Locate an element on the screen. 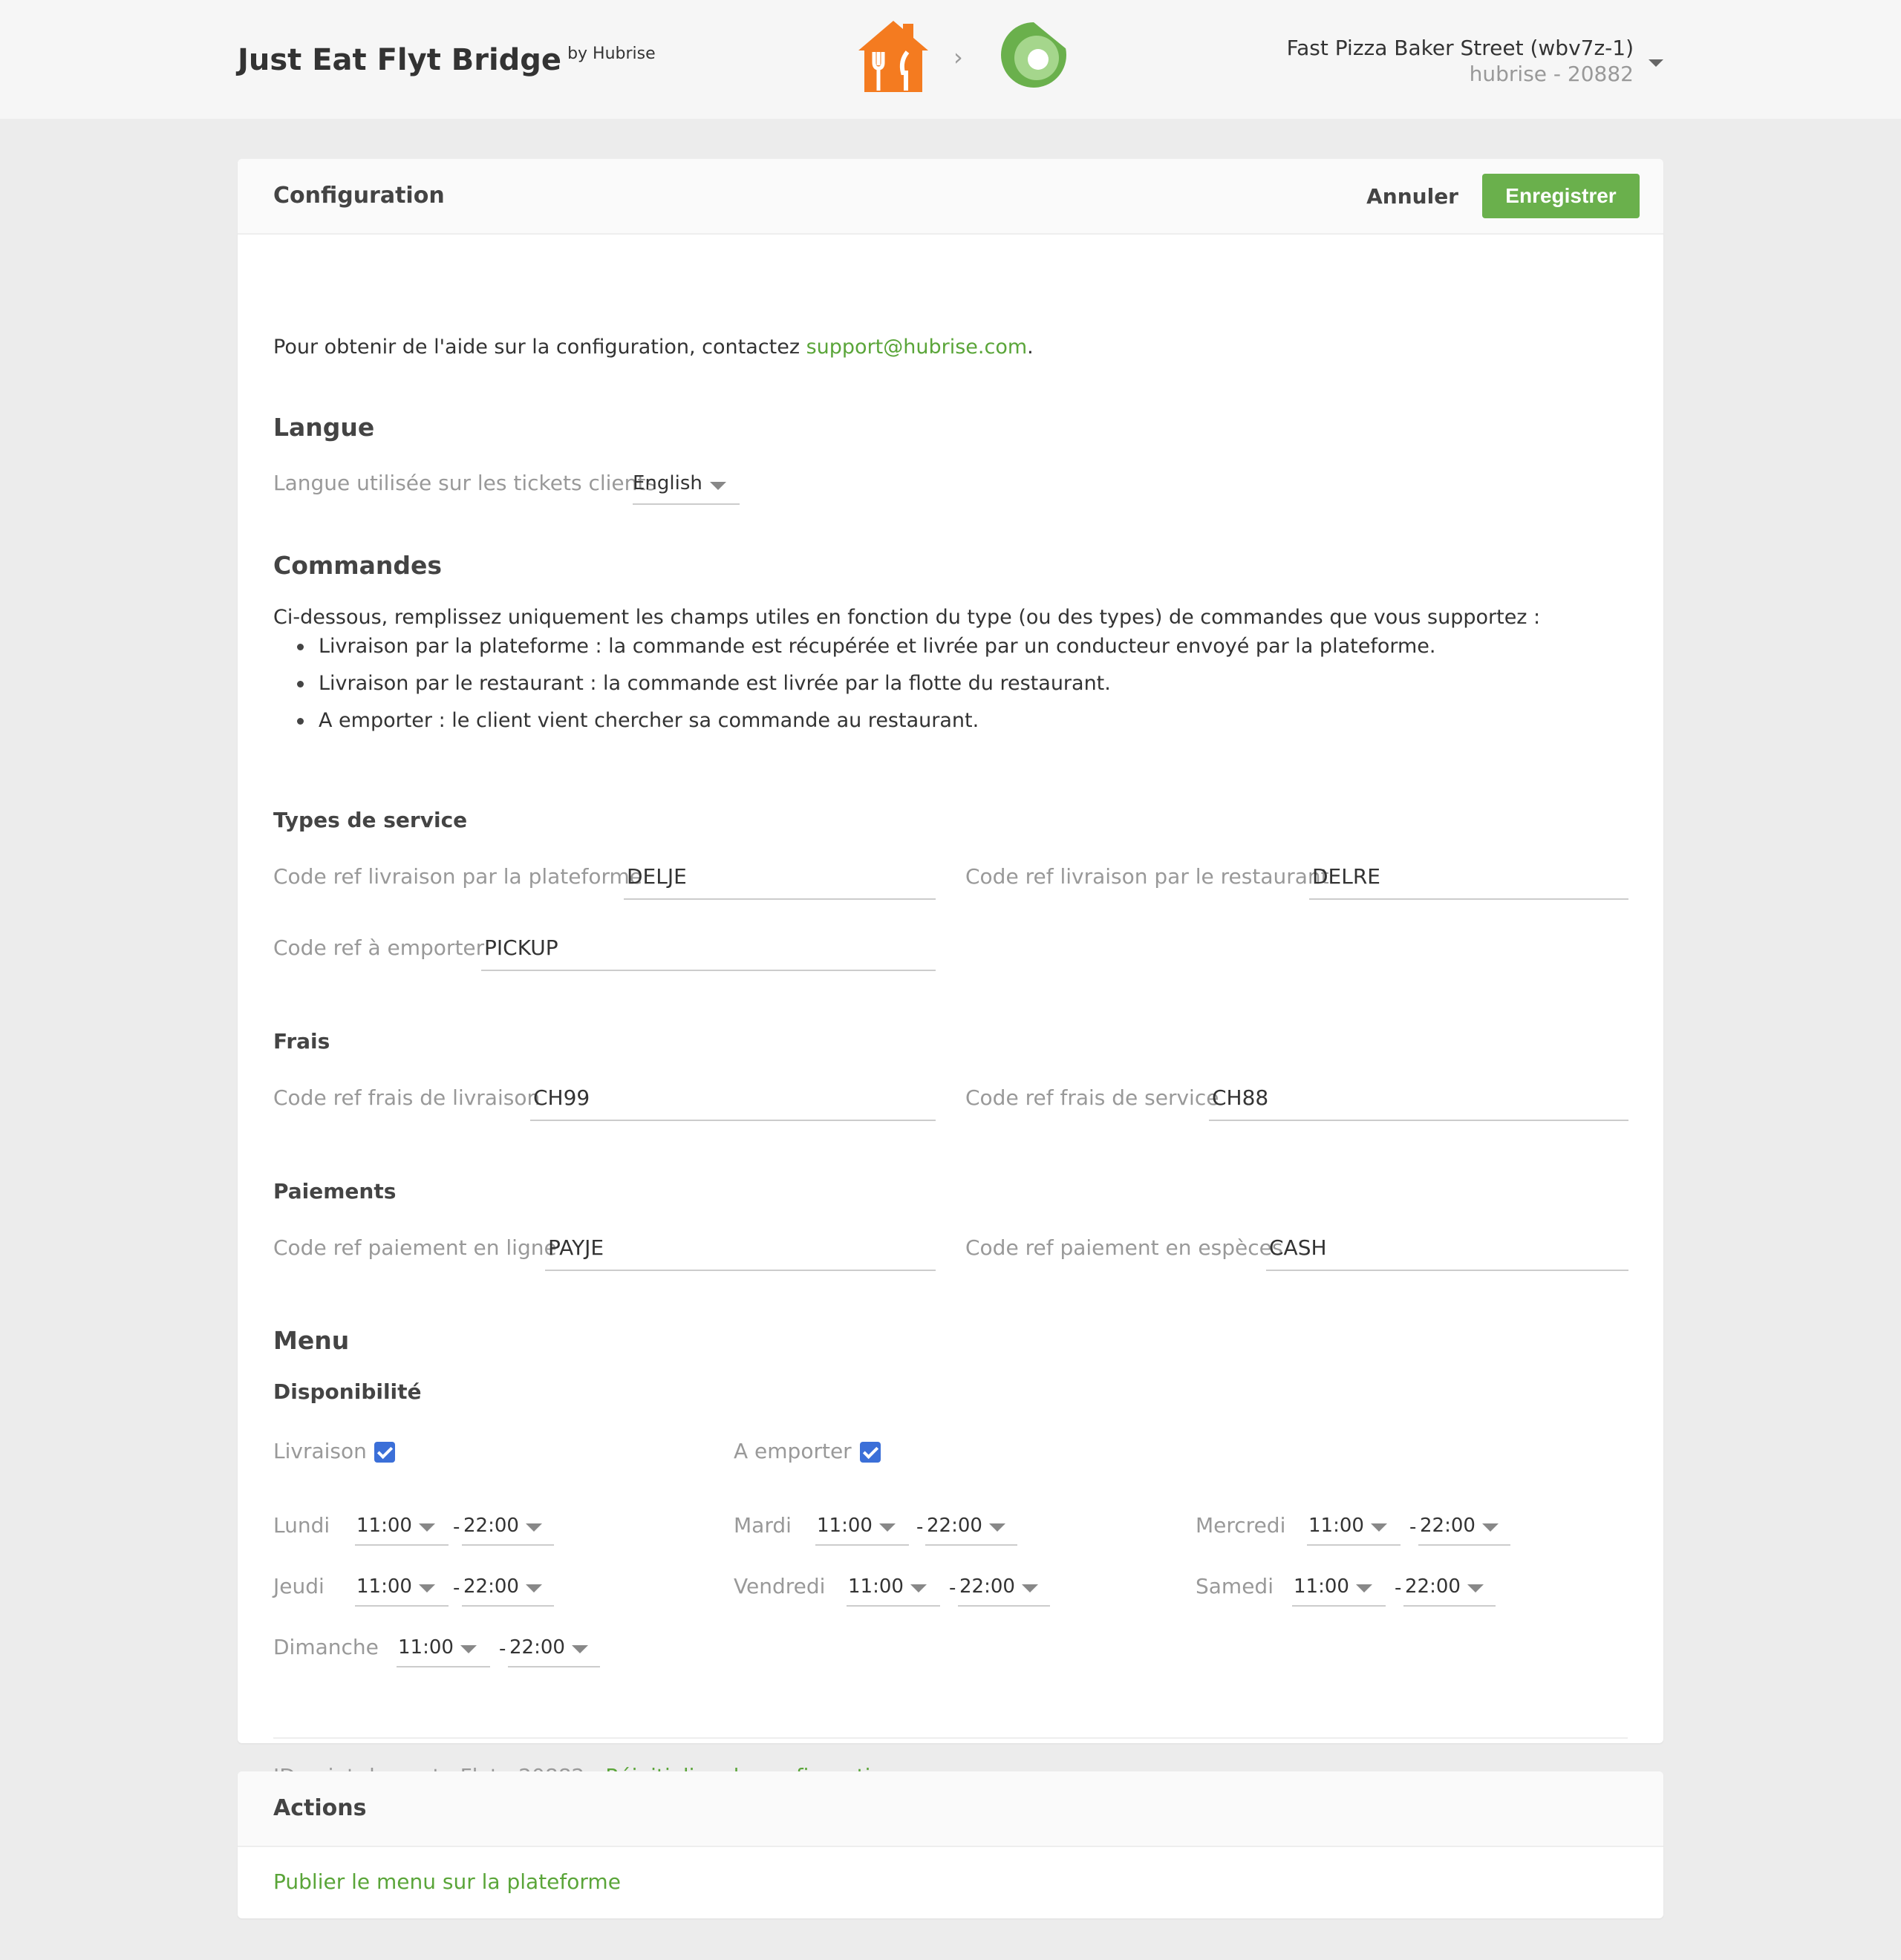 Image resolution: width=1901 pixels, height=1960 pixels. hubrise-ring-icon is located at coordinates (1033, 56).